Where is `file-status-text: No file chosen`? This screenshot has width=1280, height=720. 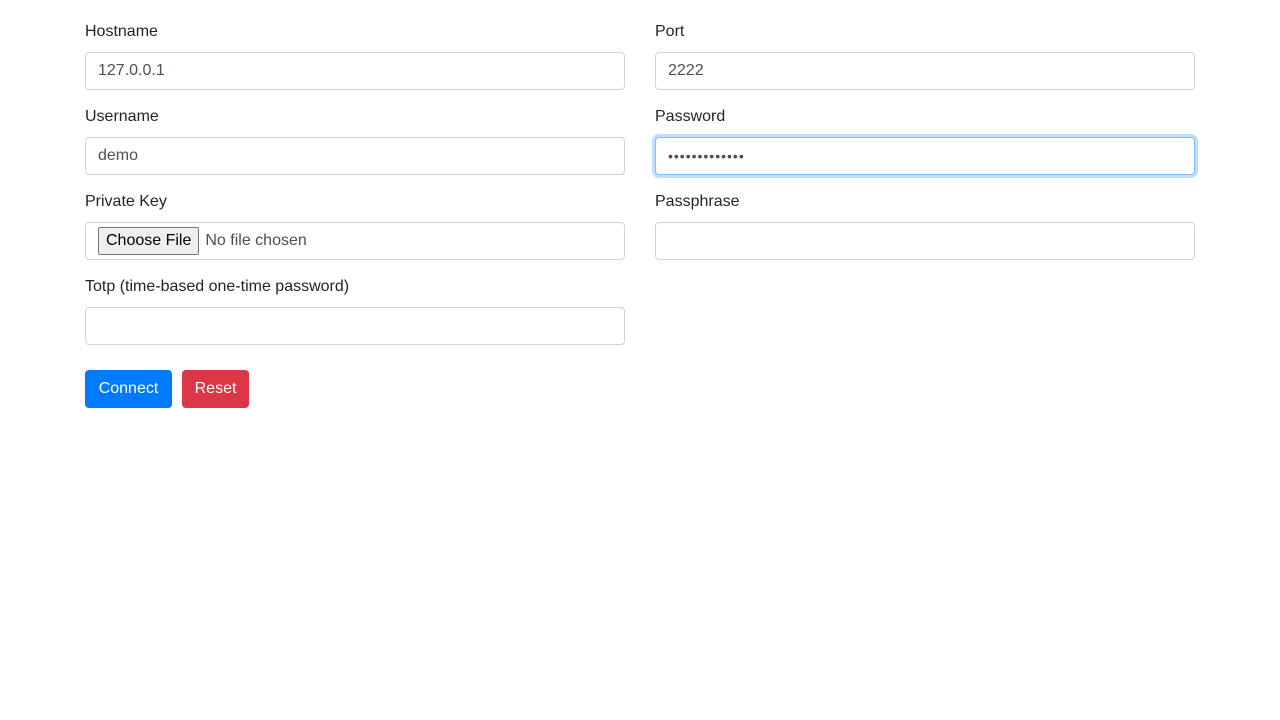
file-status-text: No file chosen is located at coordinates (256, 240).